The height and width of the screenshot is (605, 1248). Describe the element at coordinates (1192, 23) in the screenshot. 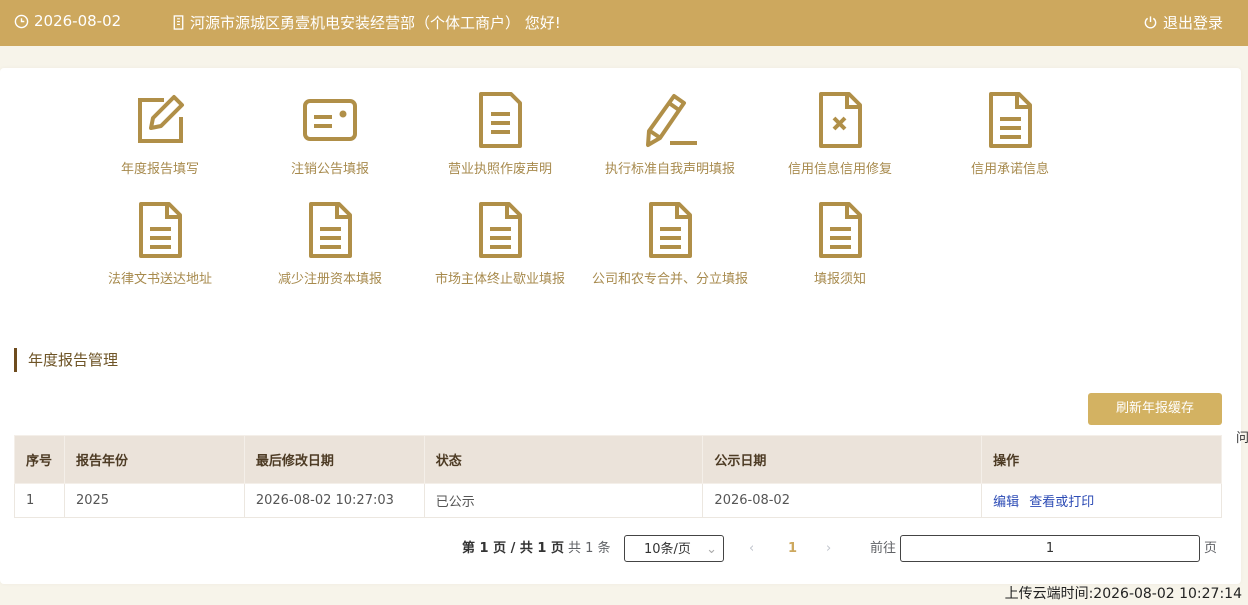

I see `logout-label: 退出登录` at that location.